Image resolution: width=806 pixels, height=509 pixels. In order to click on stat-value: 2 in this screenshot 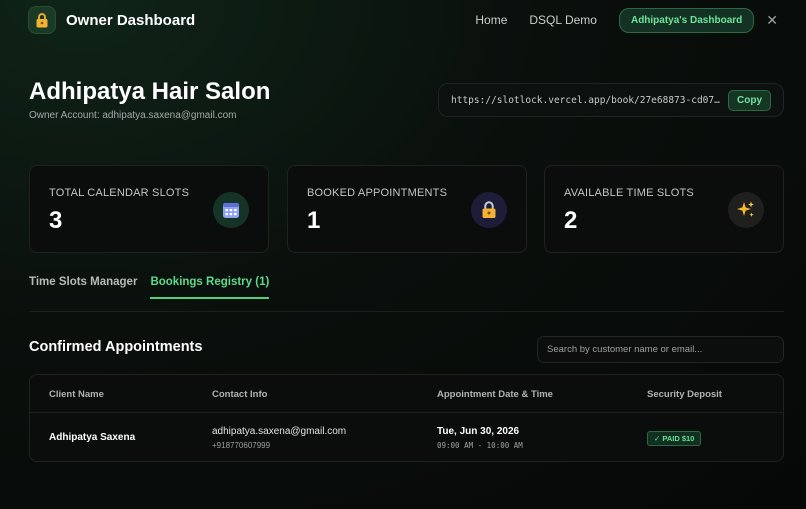, I will do `click(571, 220)`.